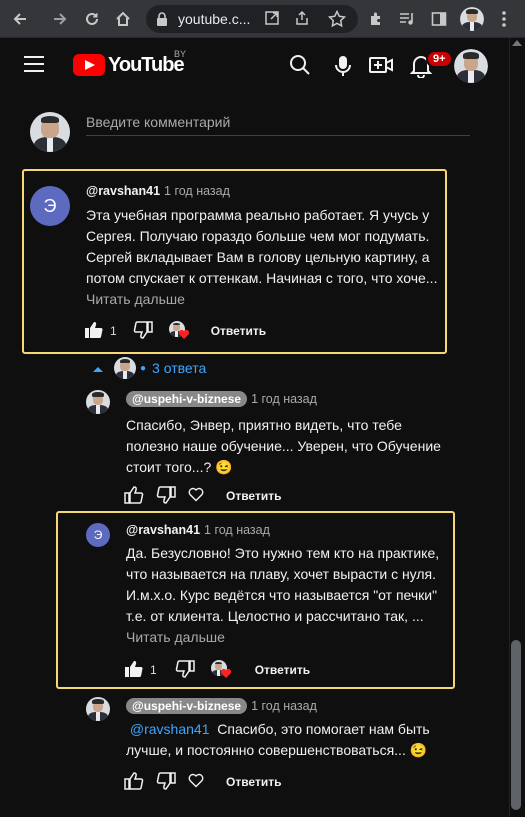 The image size is (525, 817). What do you see at coordinates (180, 54) in the screenshot?
I see `region-code: BY` at bounding box center [180, 54].